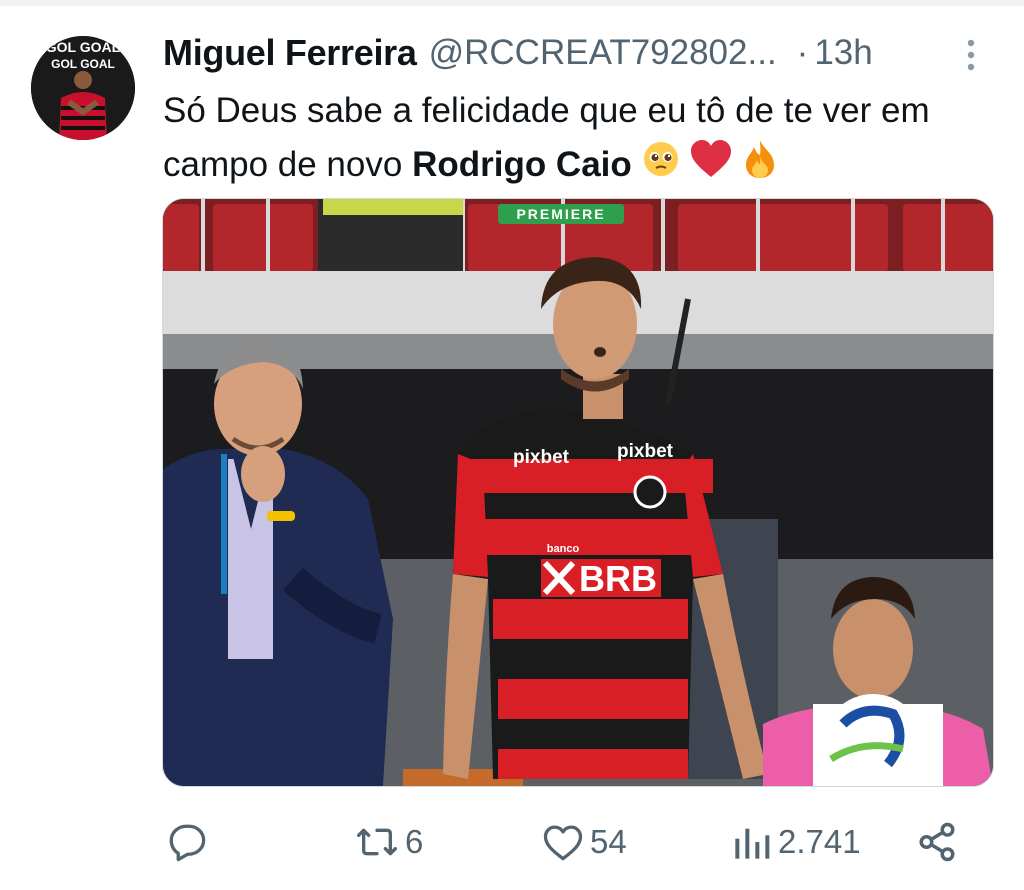 Image resolution: width=1024 pixels, height=890 pixels. I want to click on share-icon, so click(937, 842).